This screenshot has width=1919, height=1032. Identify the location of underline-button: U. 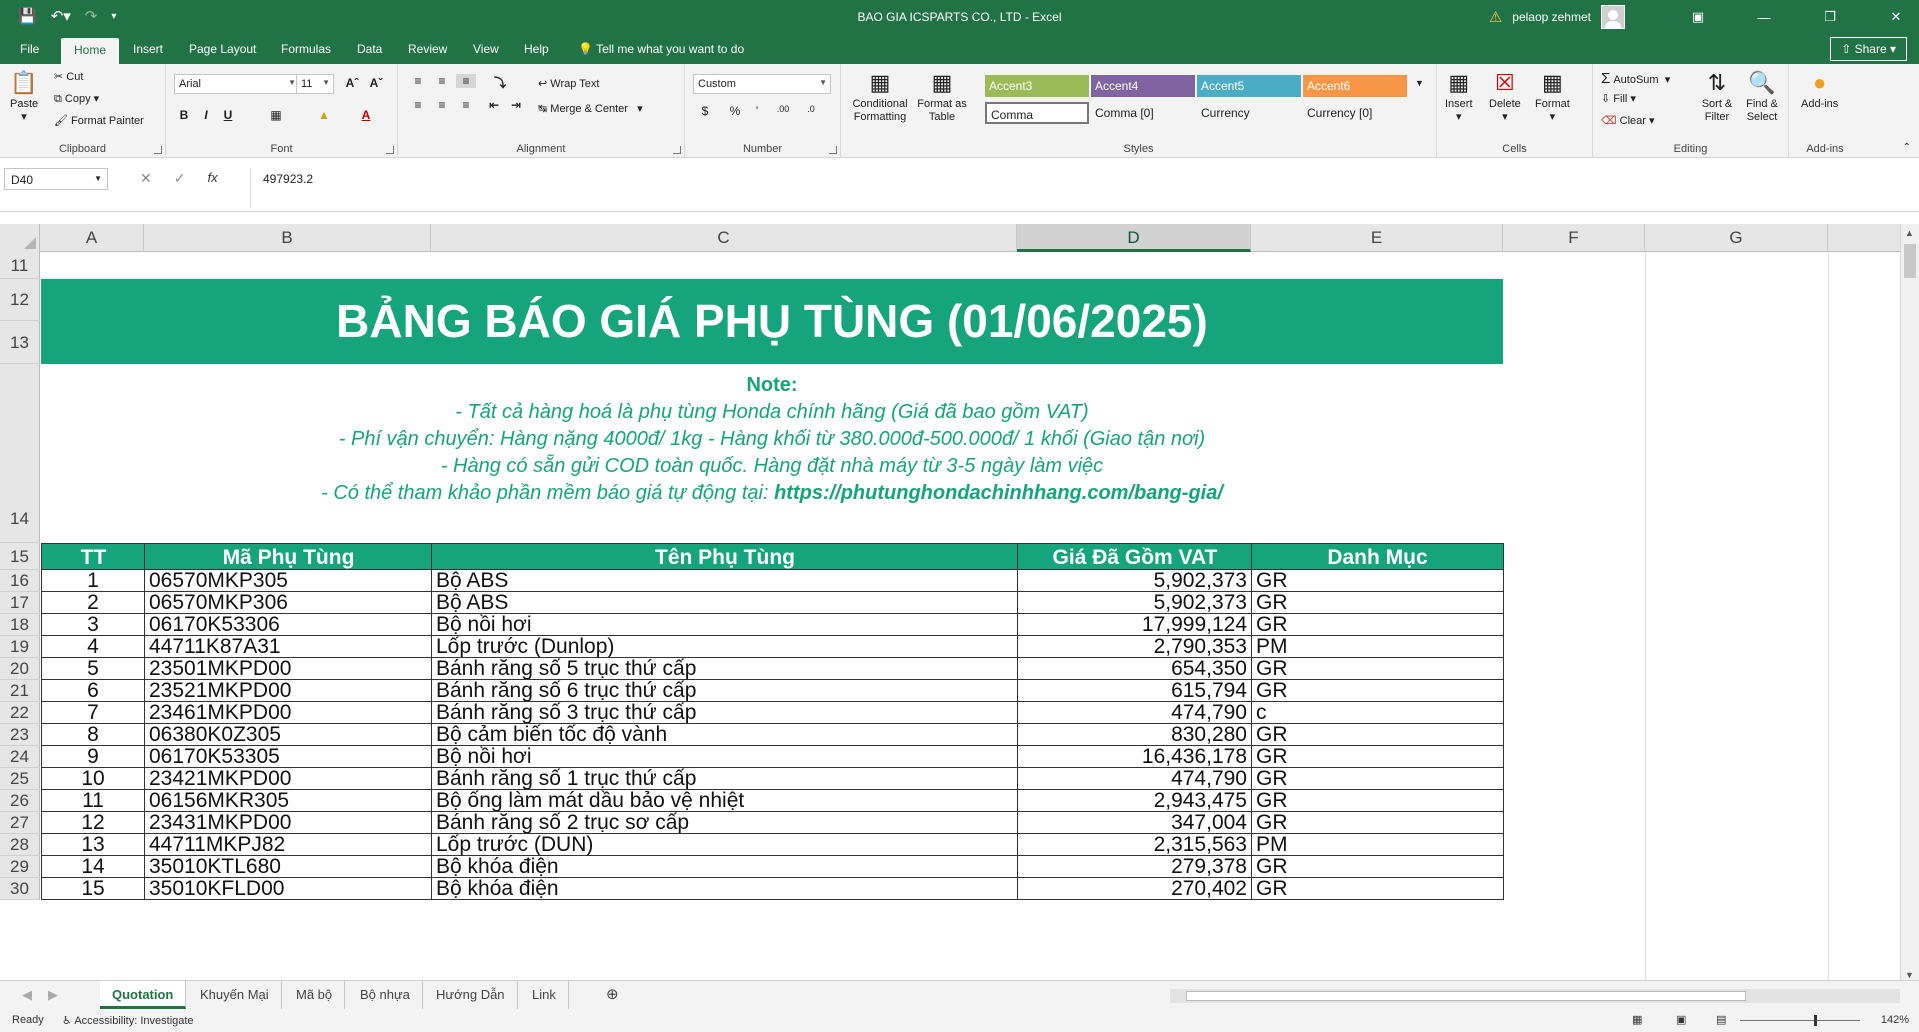
(228, 115).